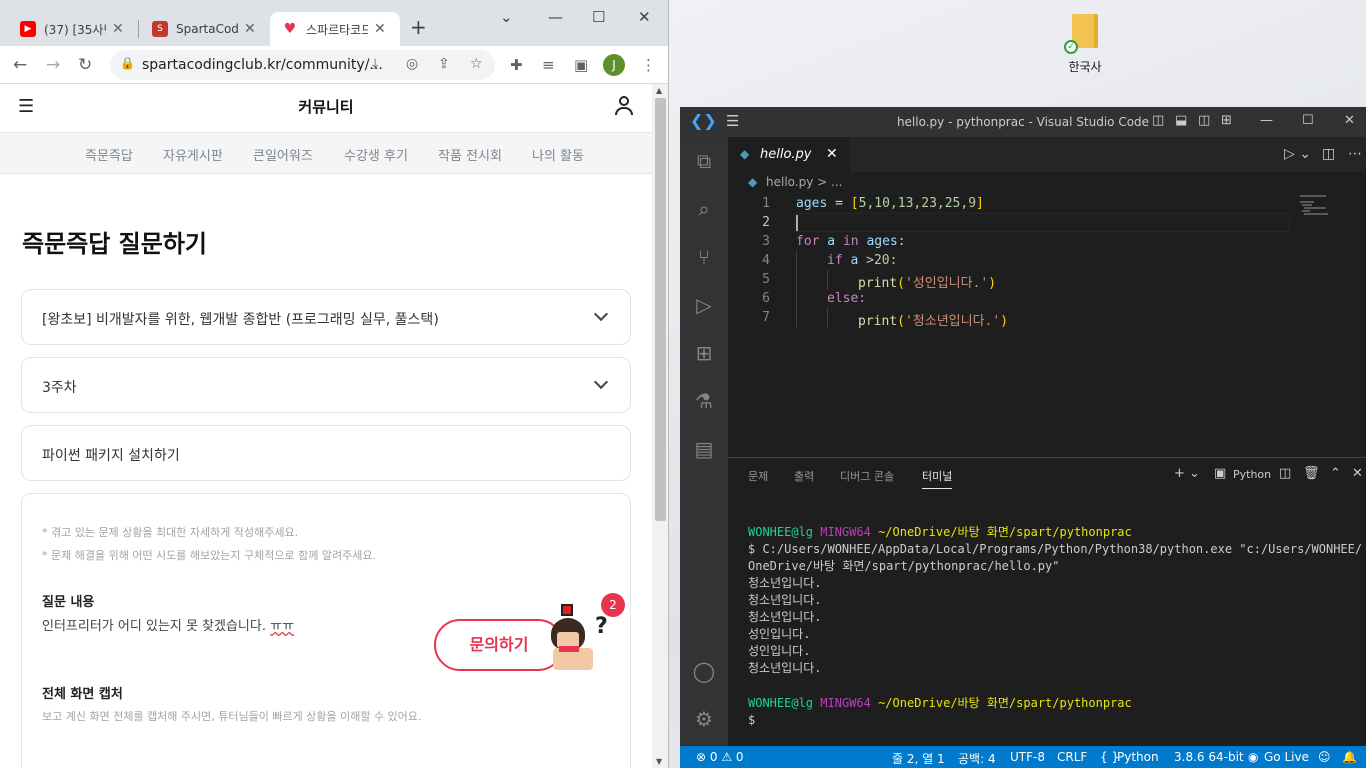 Image resolution: width=1366 pixels, height=768 pixels. I want to click on course-select: [왕초보] 비개발자를 위한, 웹개발 종합반 (프로그래밍 실무, 풀스택), so click(326, 317).